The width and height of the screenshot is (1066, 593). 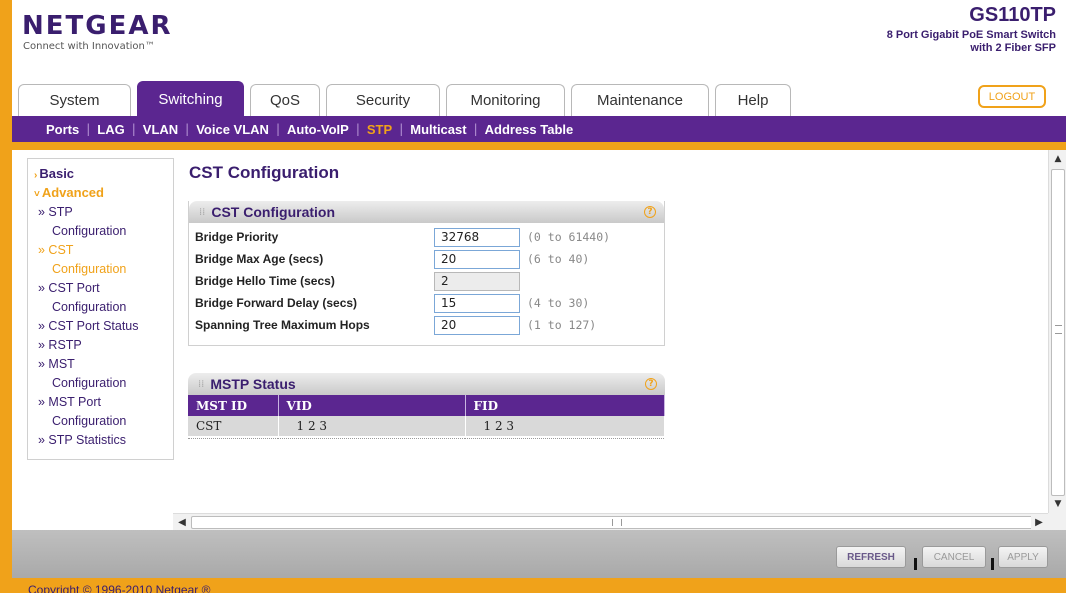 I want to click on nav-basic: › Basic, so click(x=103, y=174).